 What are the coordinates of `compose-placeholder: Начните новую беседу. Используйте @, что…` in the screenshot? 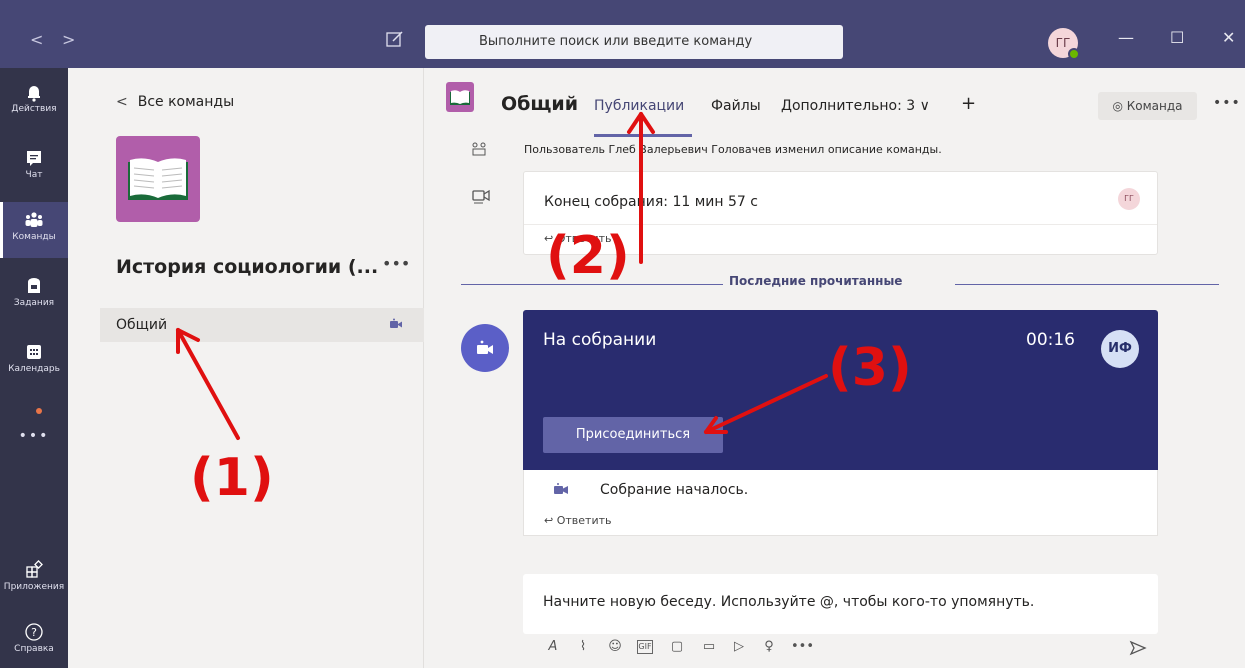 It's located at (789, 602).